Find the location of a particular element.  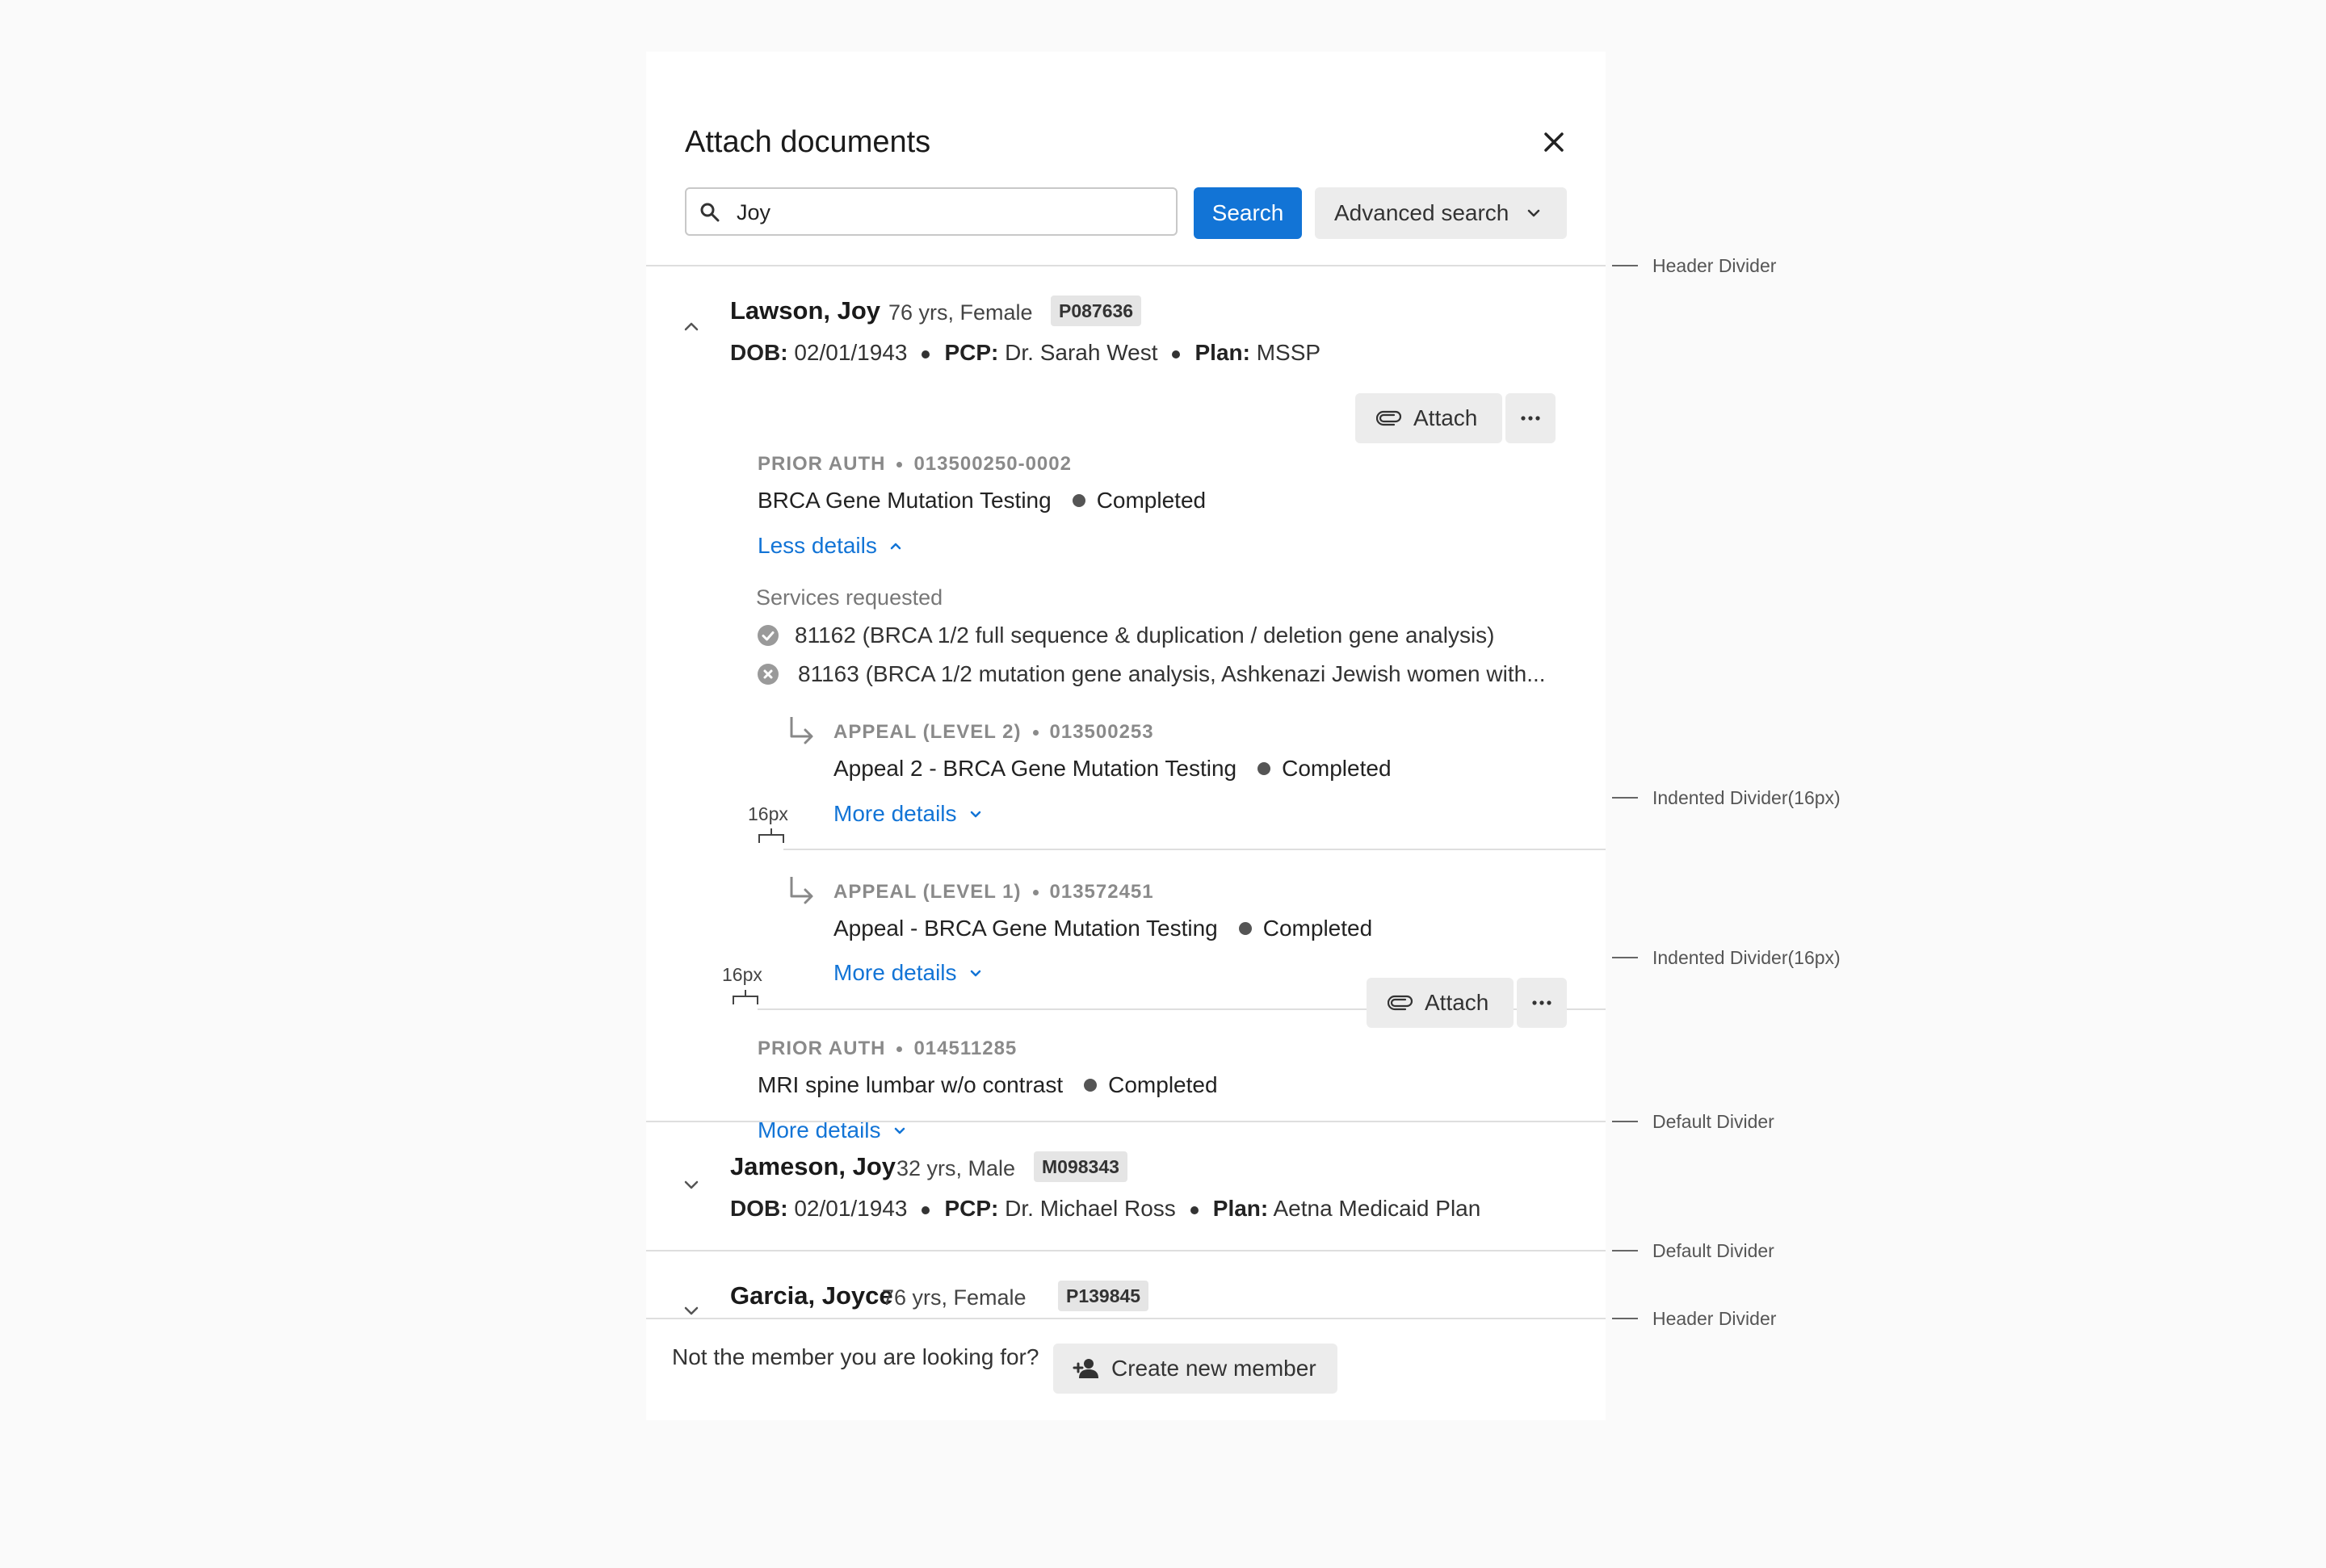

plan-value: Aetna Medicaid Plan is located at coordinates (1377, 1208).